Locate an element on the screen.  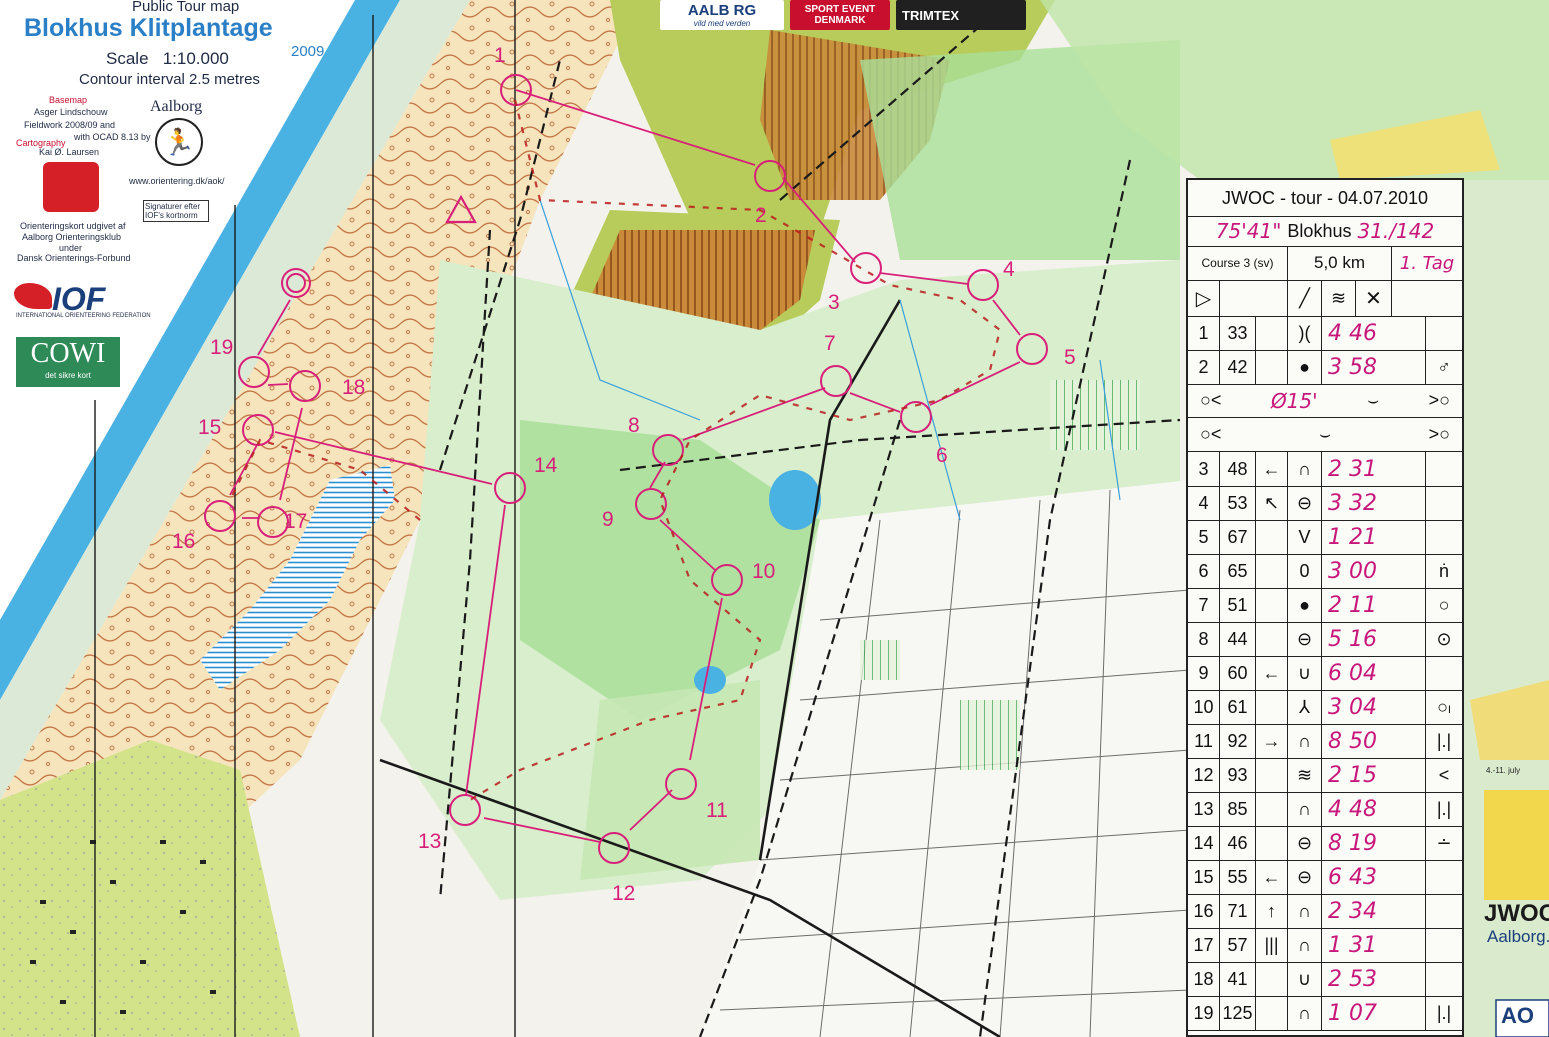
day-note: 1. Tag is located at coordinates (1427, 263).